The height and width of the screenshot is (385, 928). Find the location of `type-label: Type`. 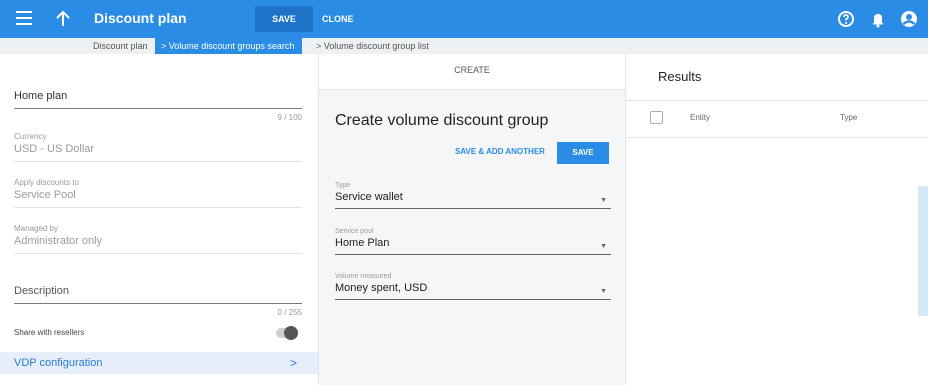

type-label: Type is located at coordinates (343, 185).